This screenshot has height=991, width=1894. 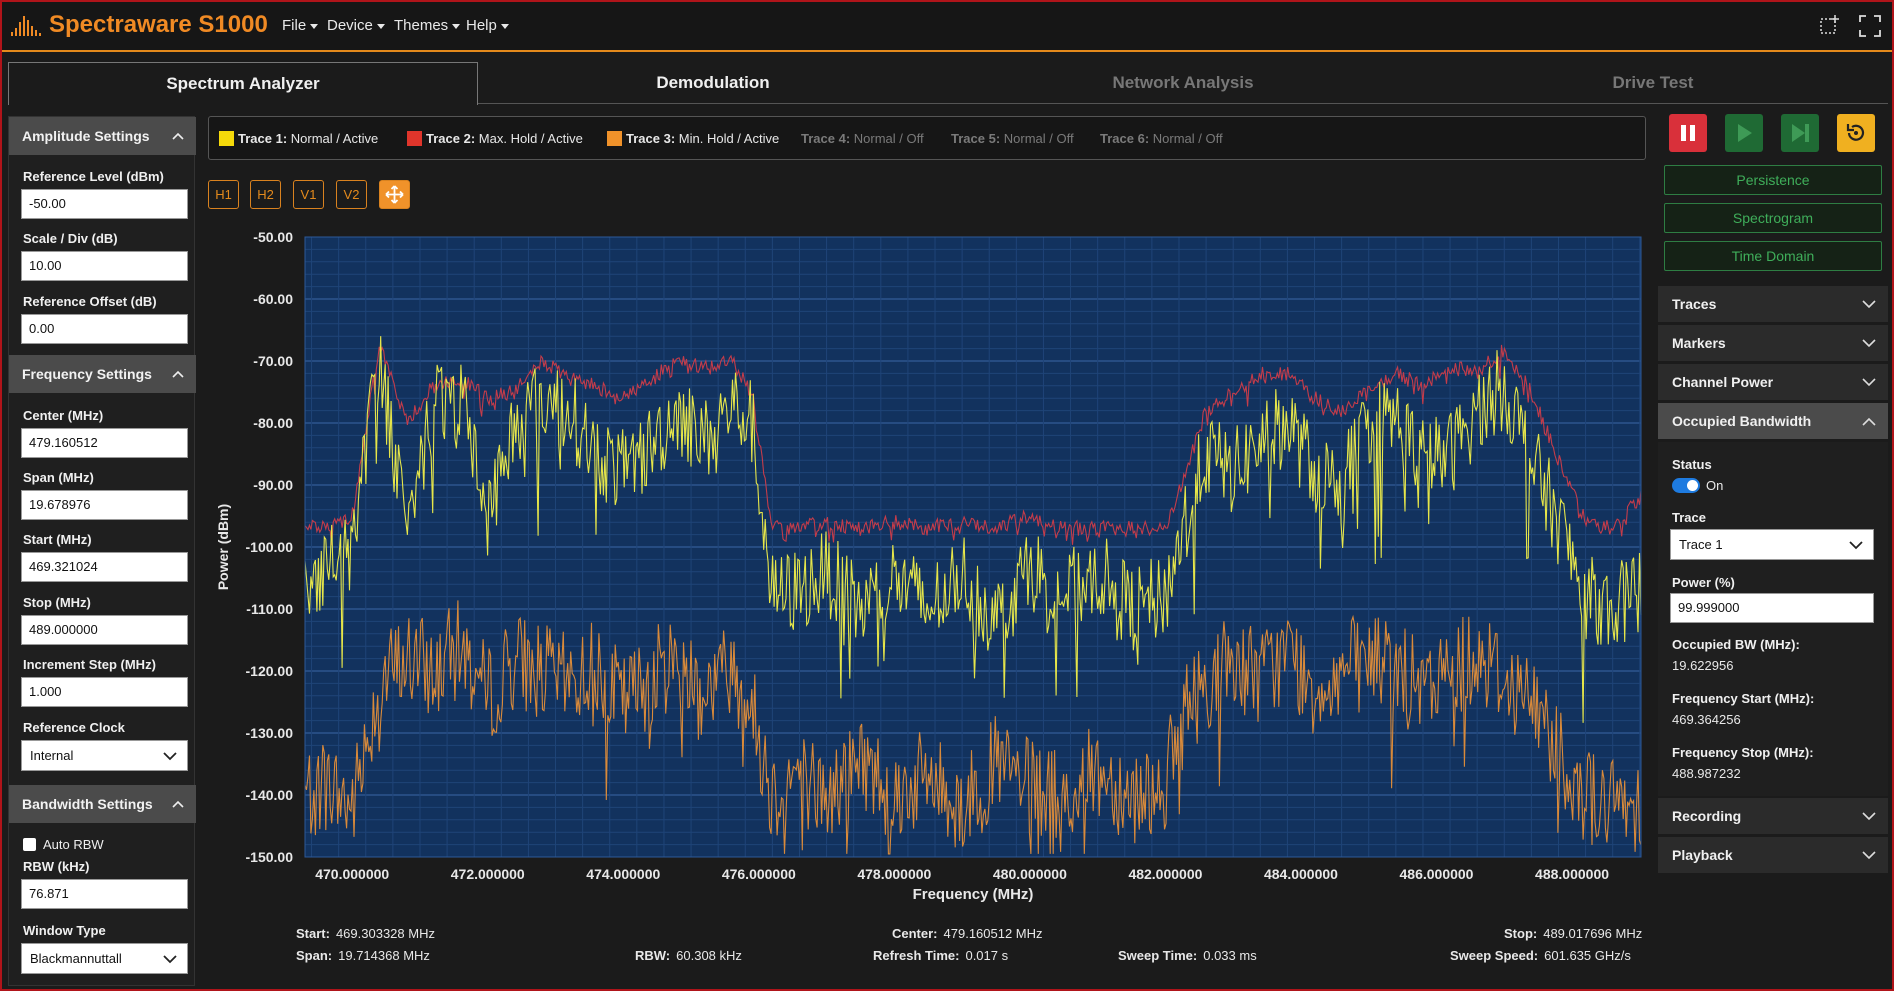 I want to click on frequency-settings-title: Frequency Settings, so click(x=87, y=374).